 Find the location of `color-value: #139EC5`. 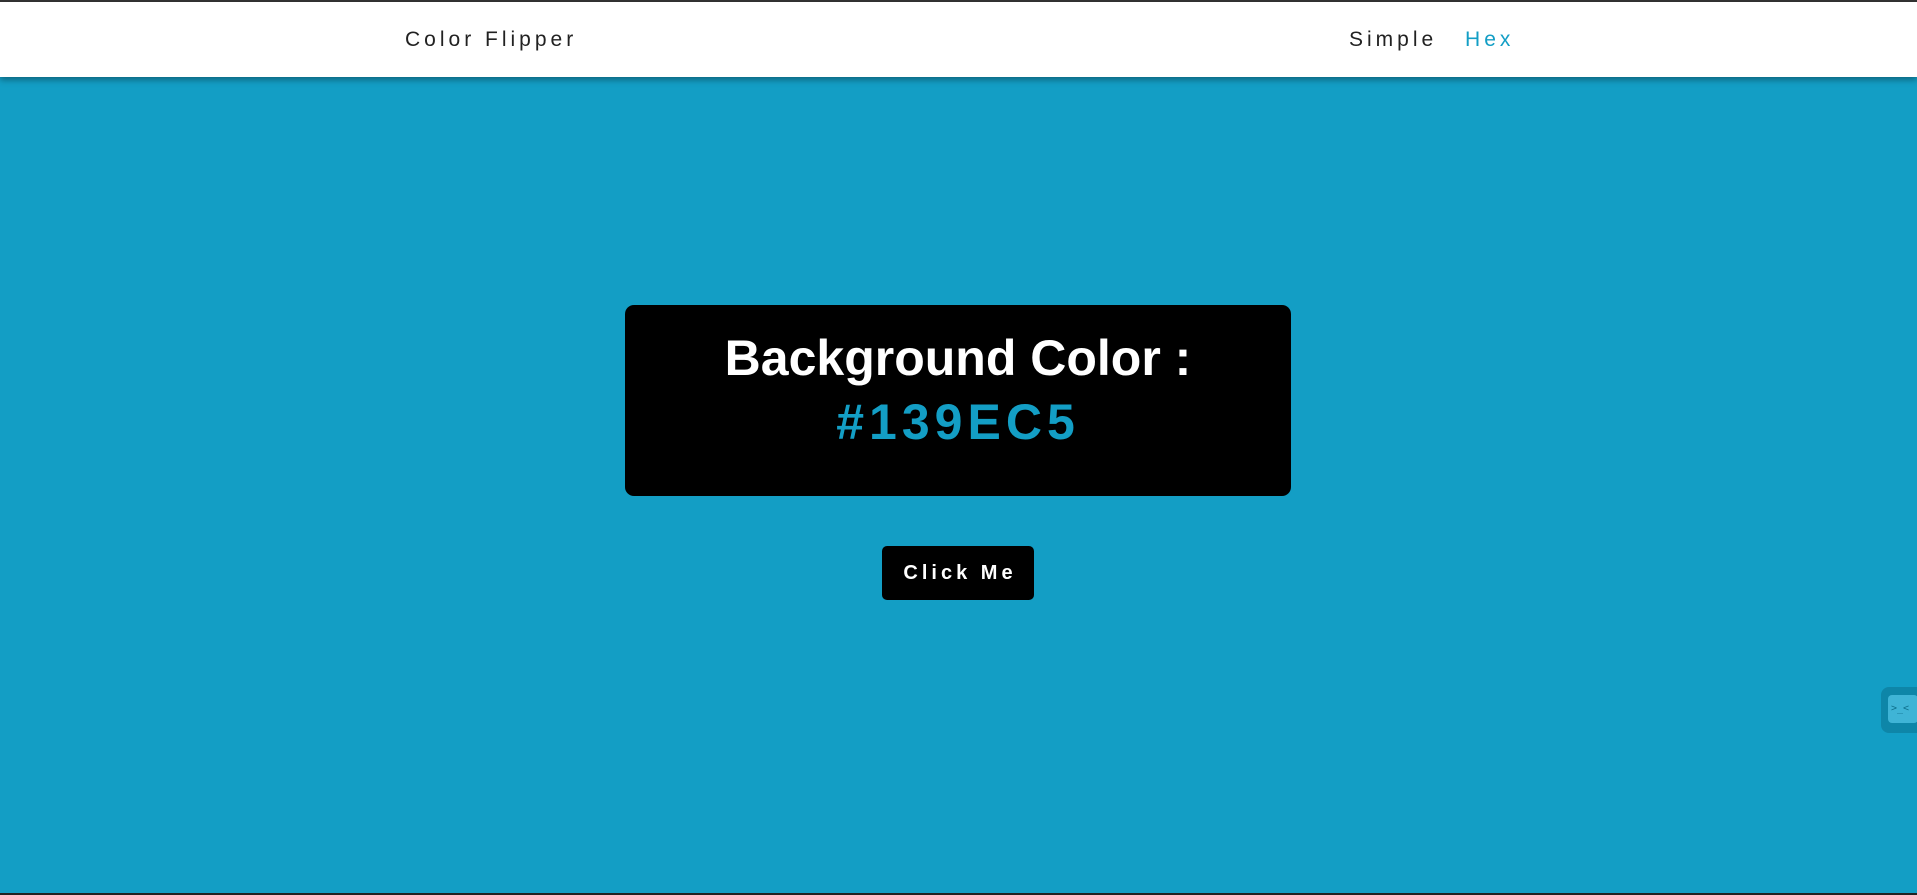

color-value: #139EC5 is located at coordinates (958, 422).